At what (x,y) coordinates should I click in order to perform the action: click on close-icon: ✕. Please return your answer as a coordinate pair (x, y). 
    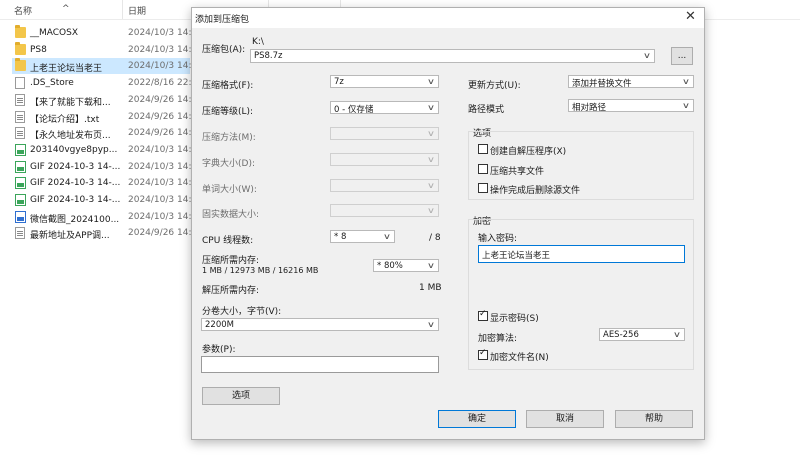
    Looking at the image, I should click on (690, 17).